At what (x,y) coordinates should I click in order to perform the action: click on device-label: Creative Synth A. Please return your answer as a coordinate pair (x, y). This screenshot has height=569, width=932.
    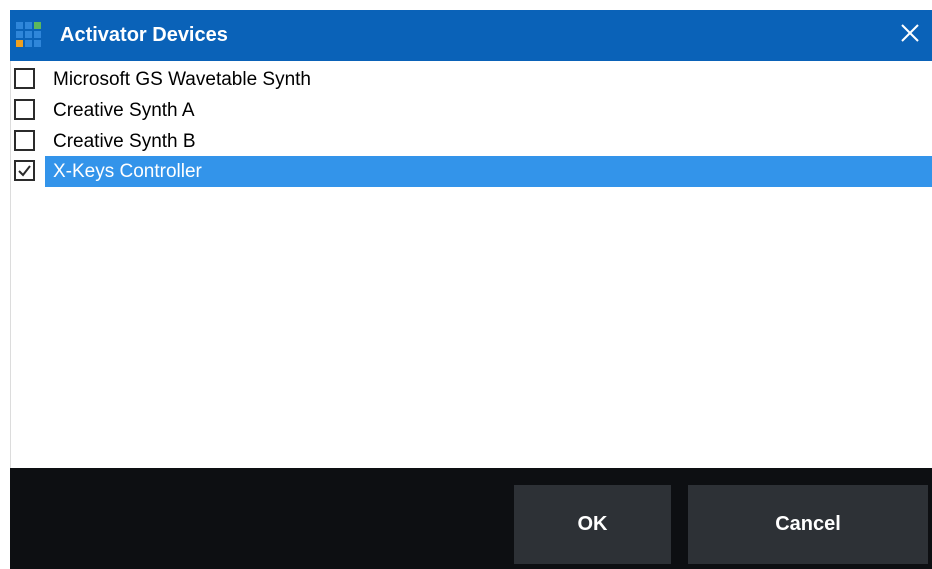
    Looking at the image, I should click on (122, 110).